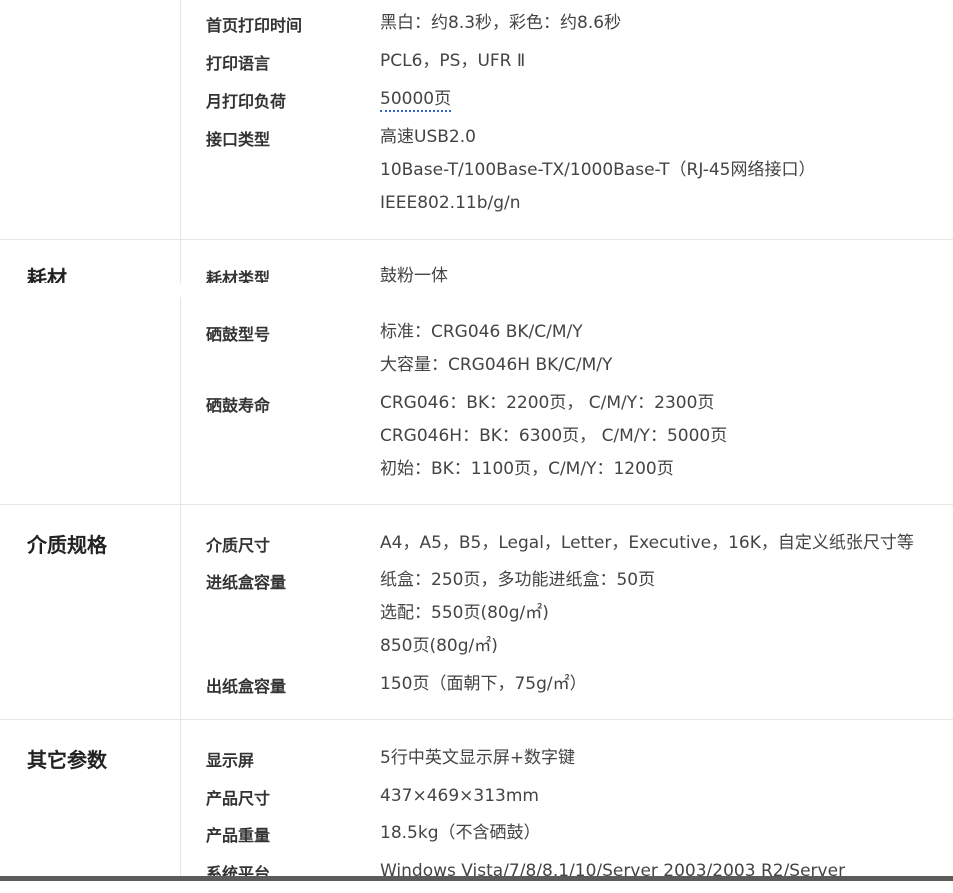 Image resolution: width=953 pixels, height=893 pixels. Describe the element at coordinates (230, 760) in the screenshot. I see `spec-label: 显示屏` at that location.